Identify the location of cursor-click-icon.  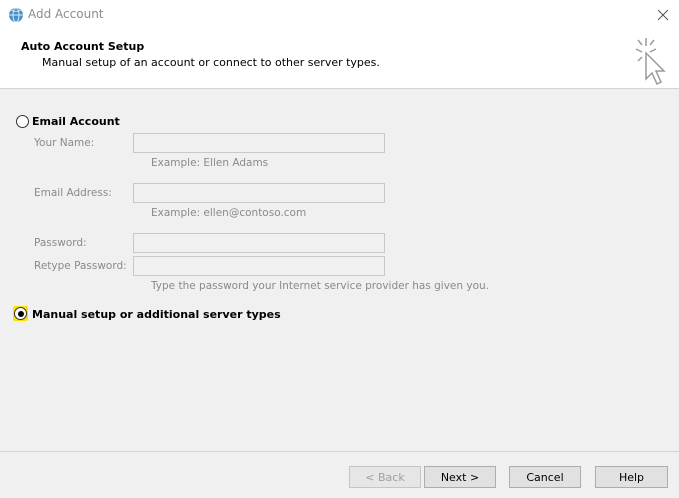
(650, 62).